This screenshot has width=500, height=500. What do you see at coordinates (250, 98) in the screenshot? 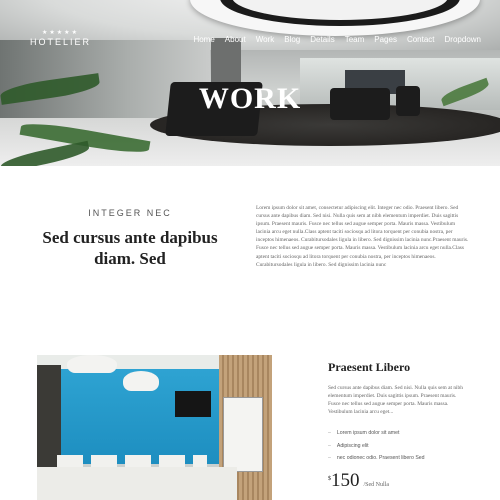
I see `page-title: WORK` at bounding box center [250, 98].